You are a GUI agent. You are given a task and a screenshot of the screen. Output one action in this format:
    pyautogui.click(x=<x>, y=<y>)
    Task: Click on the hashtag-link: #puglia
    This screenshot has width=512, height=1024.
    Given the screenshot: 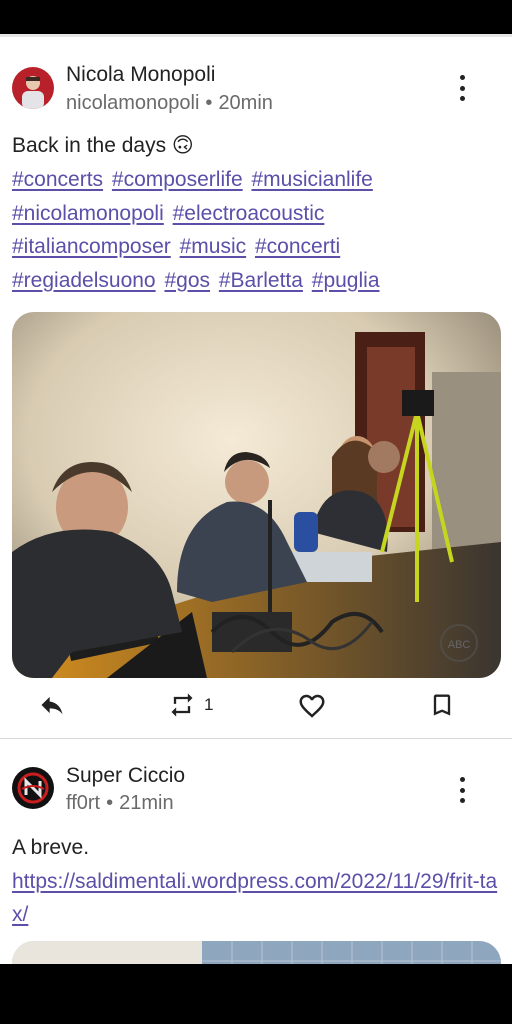 What is the action you would take?
    pyautogui.click(x=346, y=280)
    